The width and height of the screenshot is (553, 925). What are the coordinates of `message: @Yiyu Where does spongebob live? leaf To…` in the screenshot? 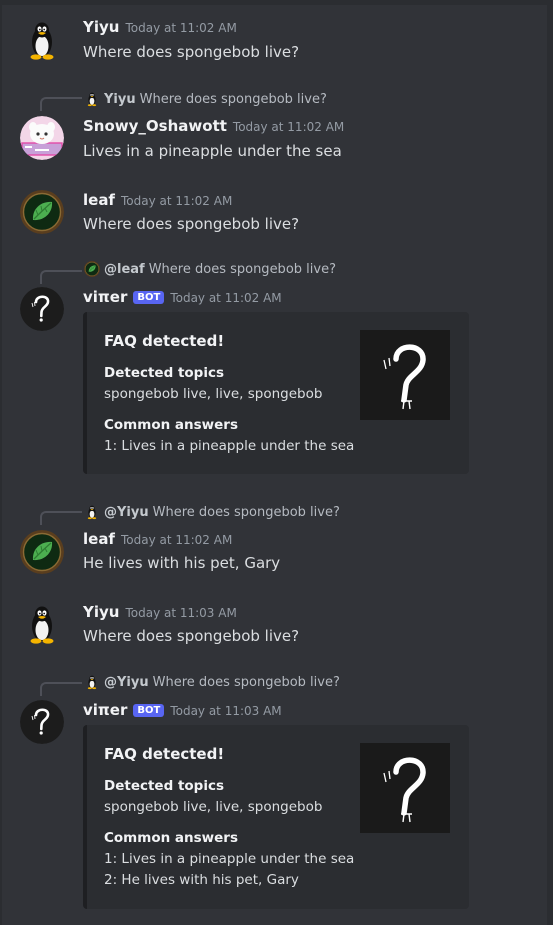 It's located at (270, 540).